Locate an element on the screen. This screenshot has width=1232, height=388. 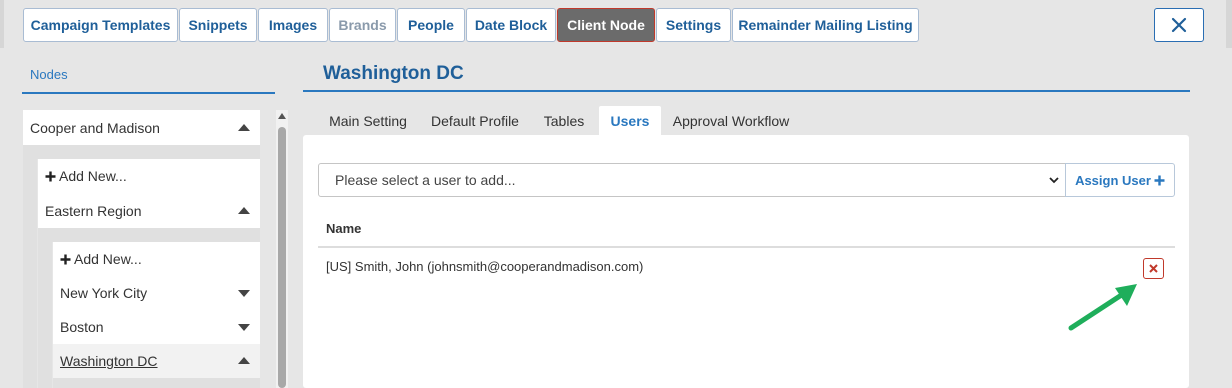
tab-default-profile: Default Profile is located at coordinates (475, 121).